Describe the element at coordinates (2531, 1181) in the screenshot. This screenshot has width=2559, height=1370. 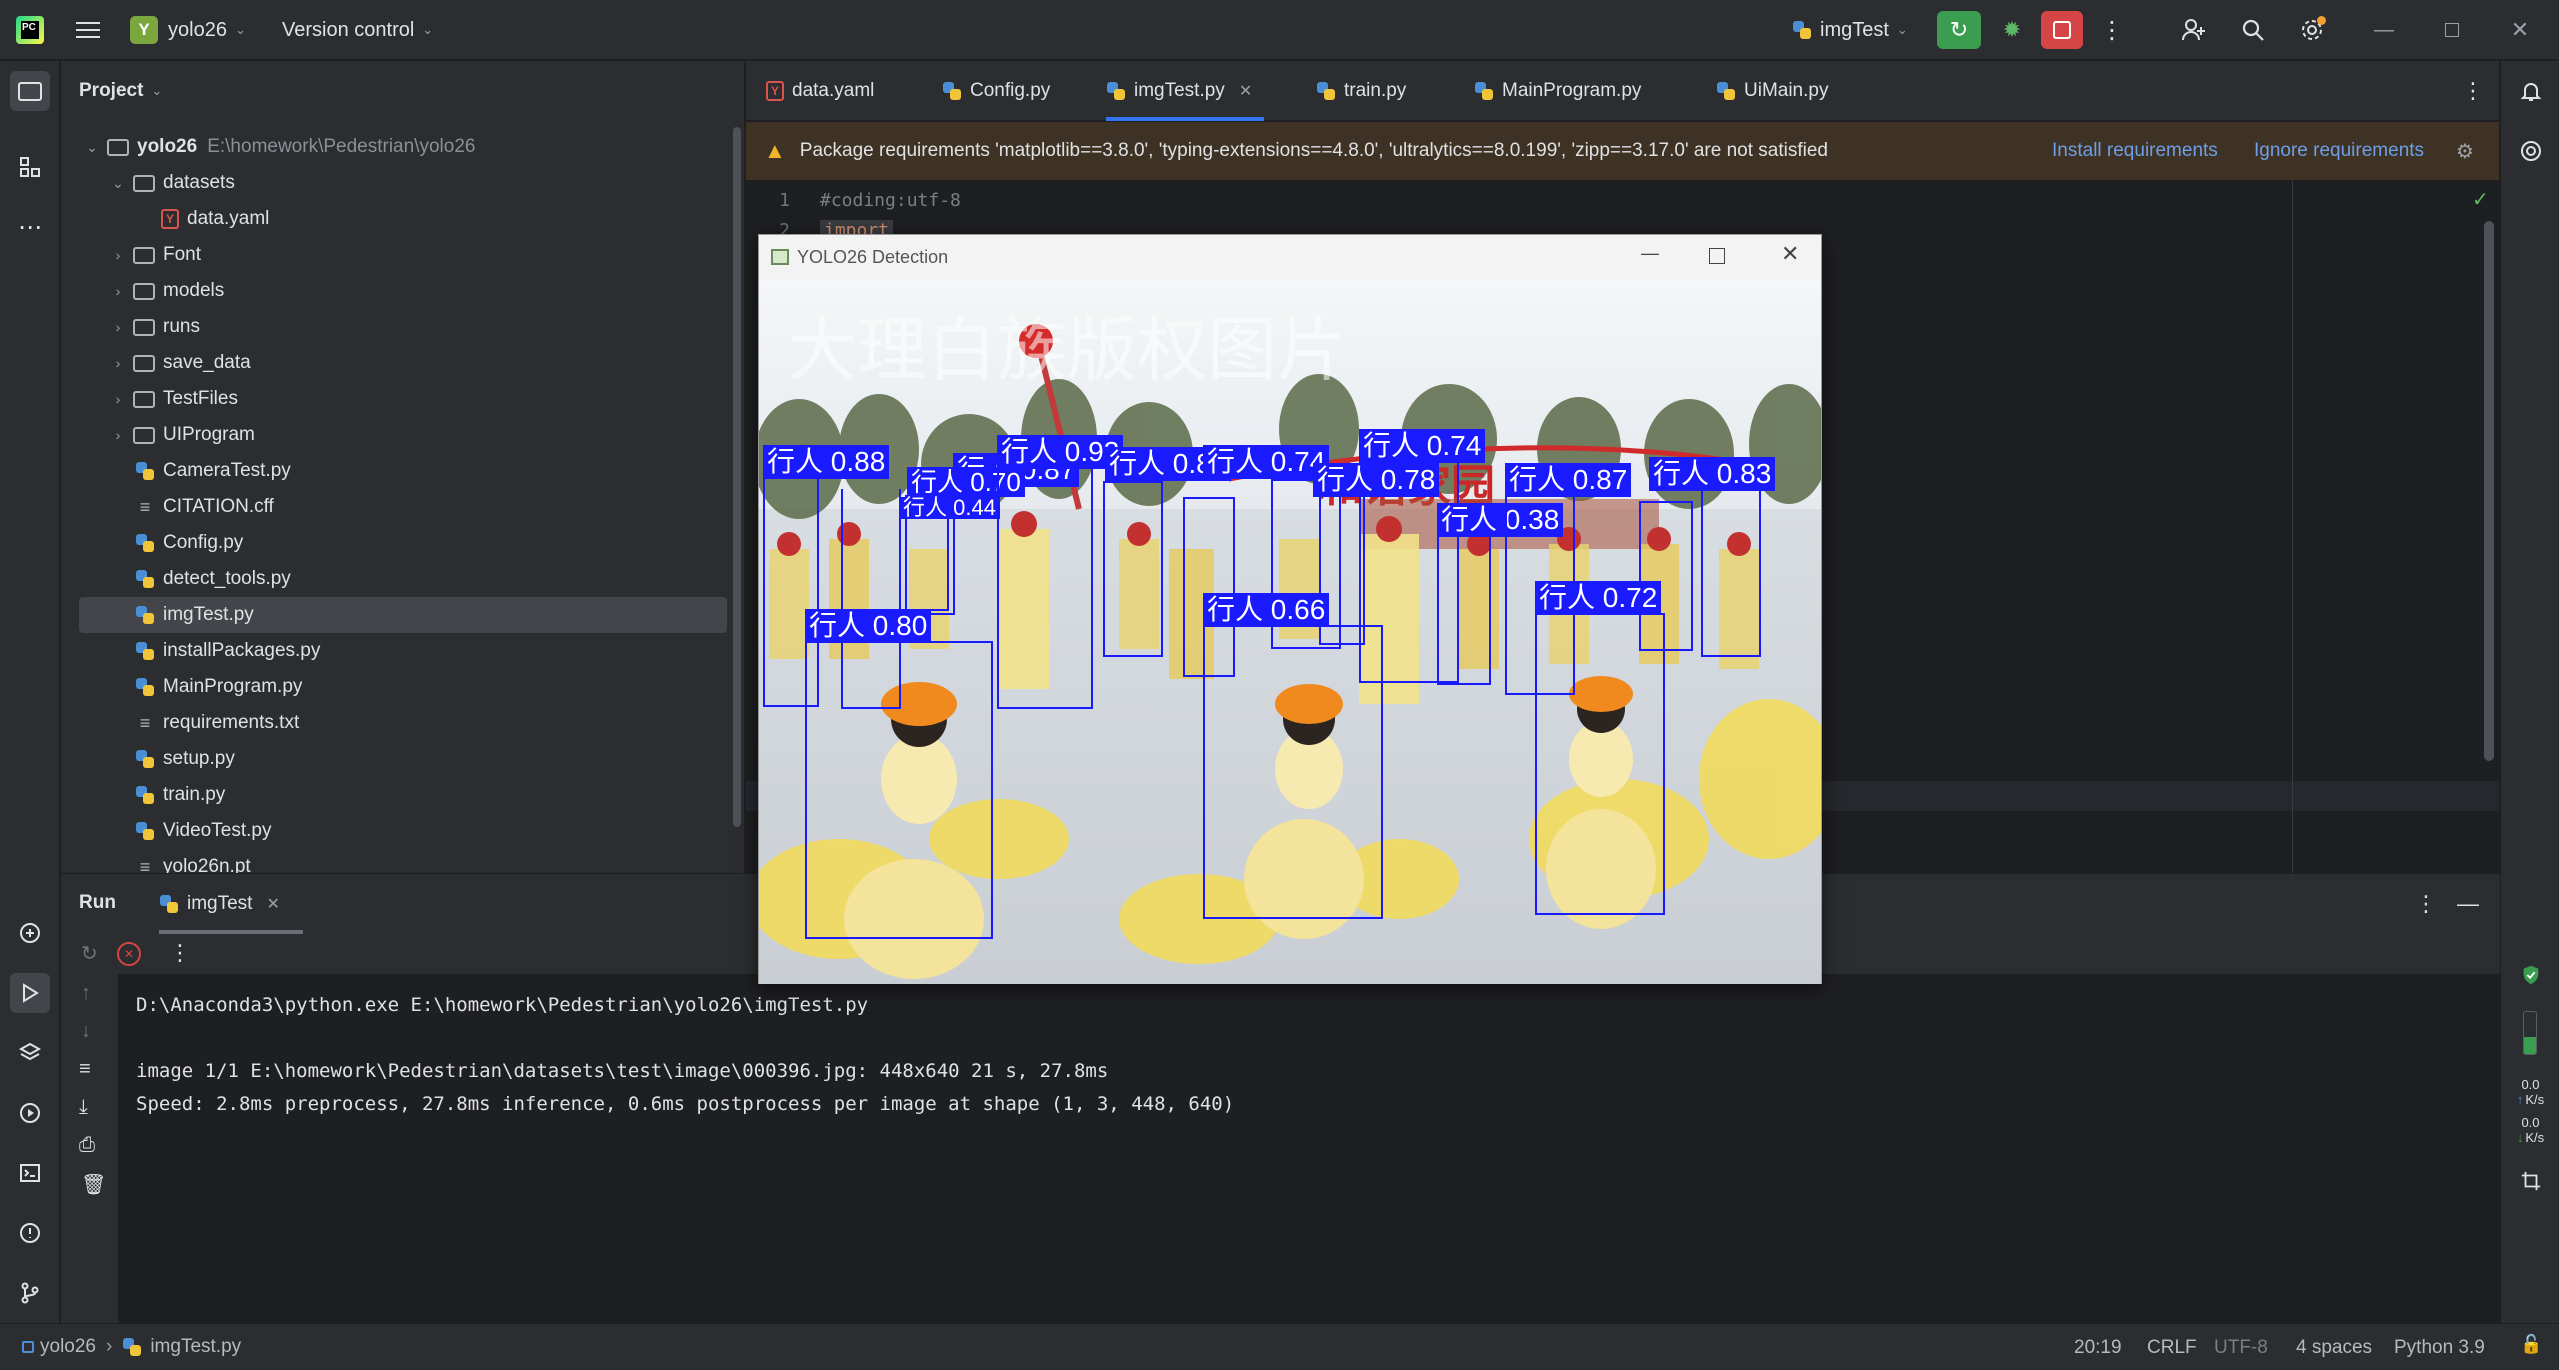
I see `screenshot-tool-button` at that location.